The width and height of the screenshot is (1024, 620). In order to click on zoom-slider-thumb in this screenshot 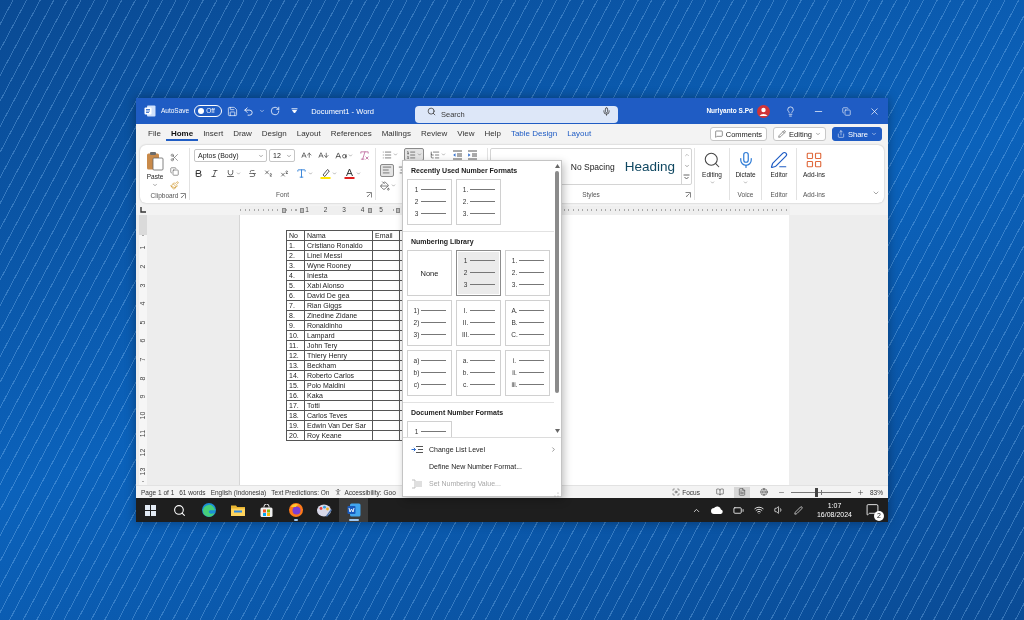, I will do `click(816, 492)`.